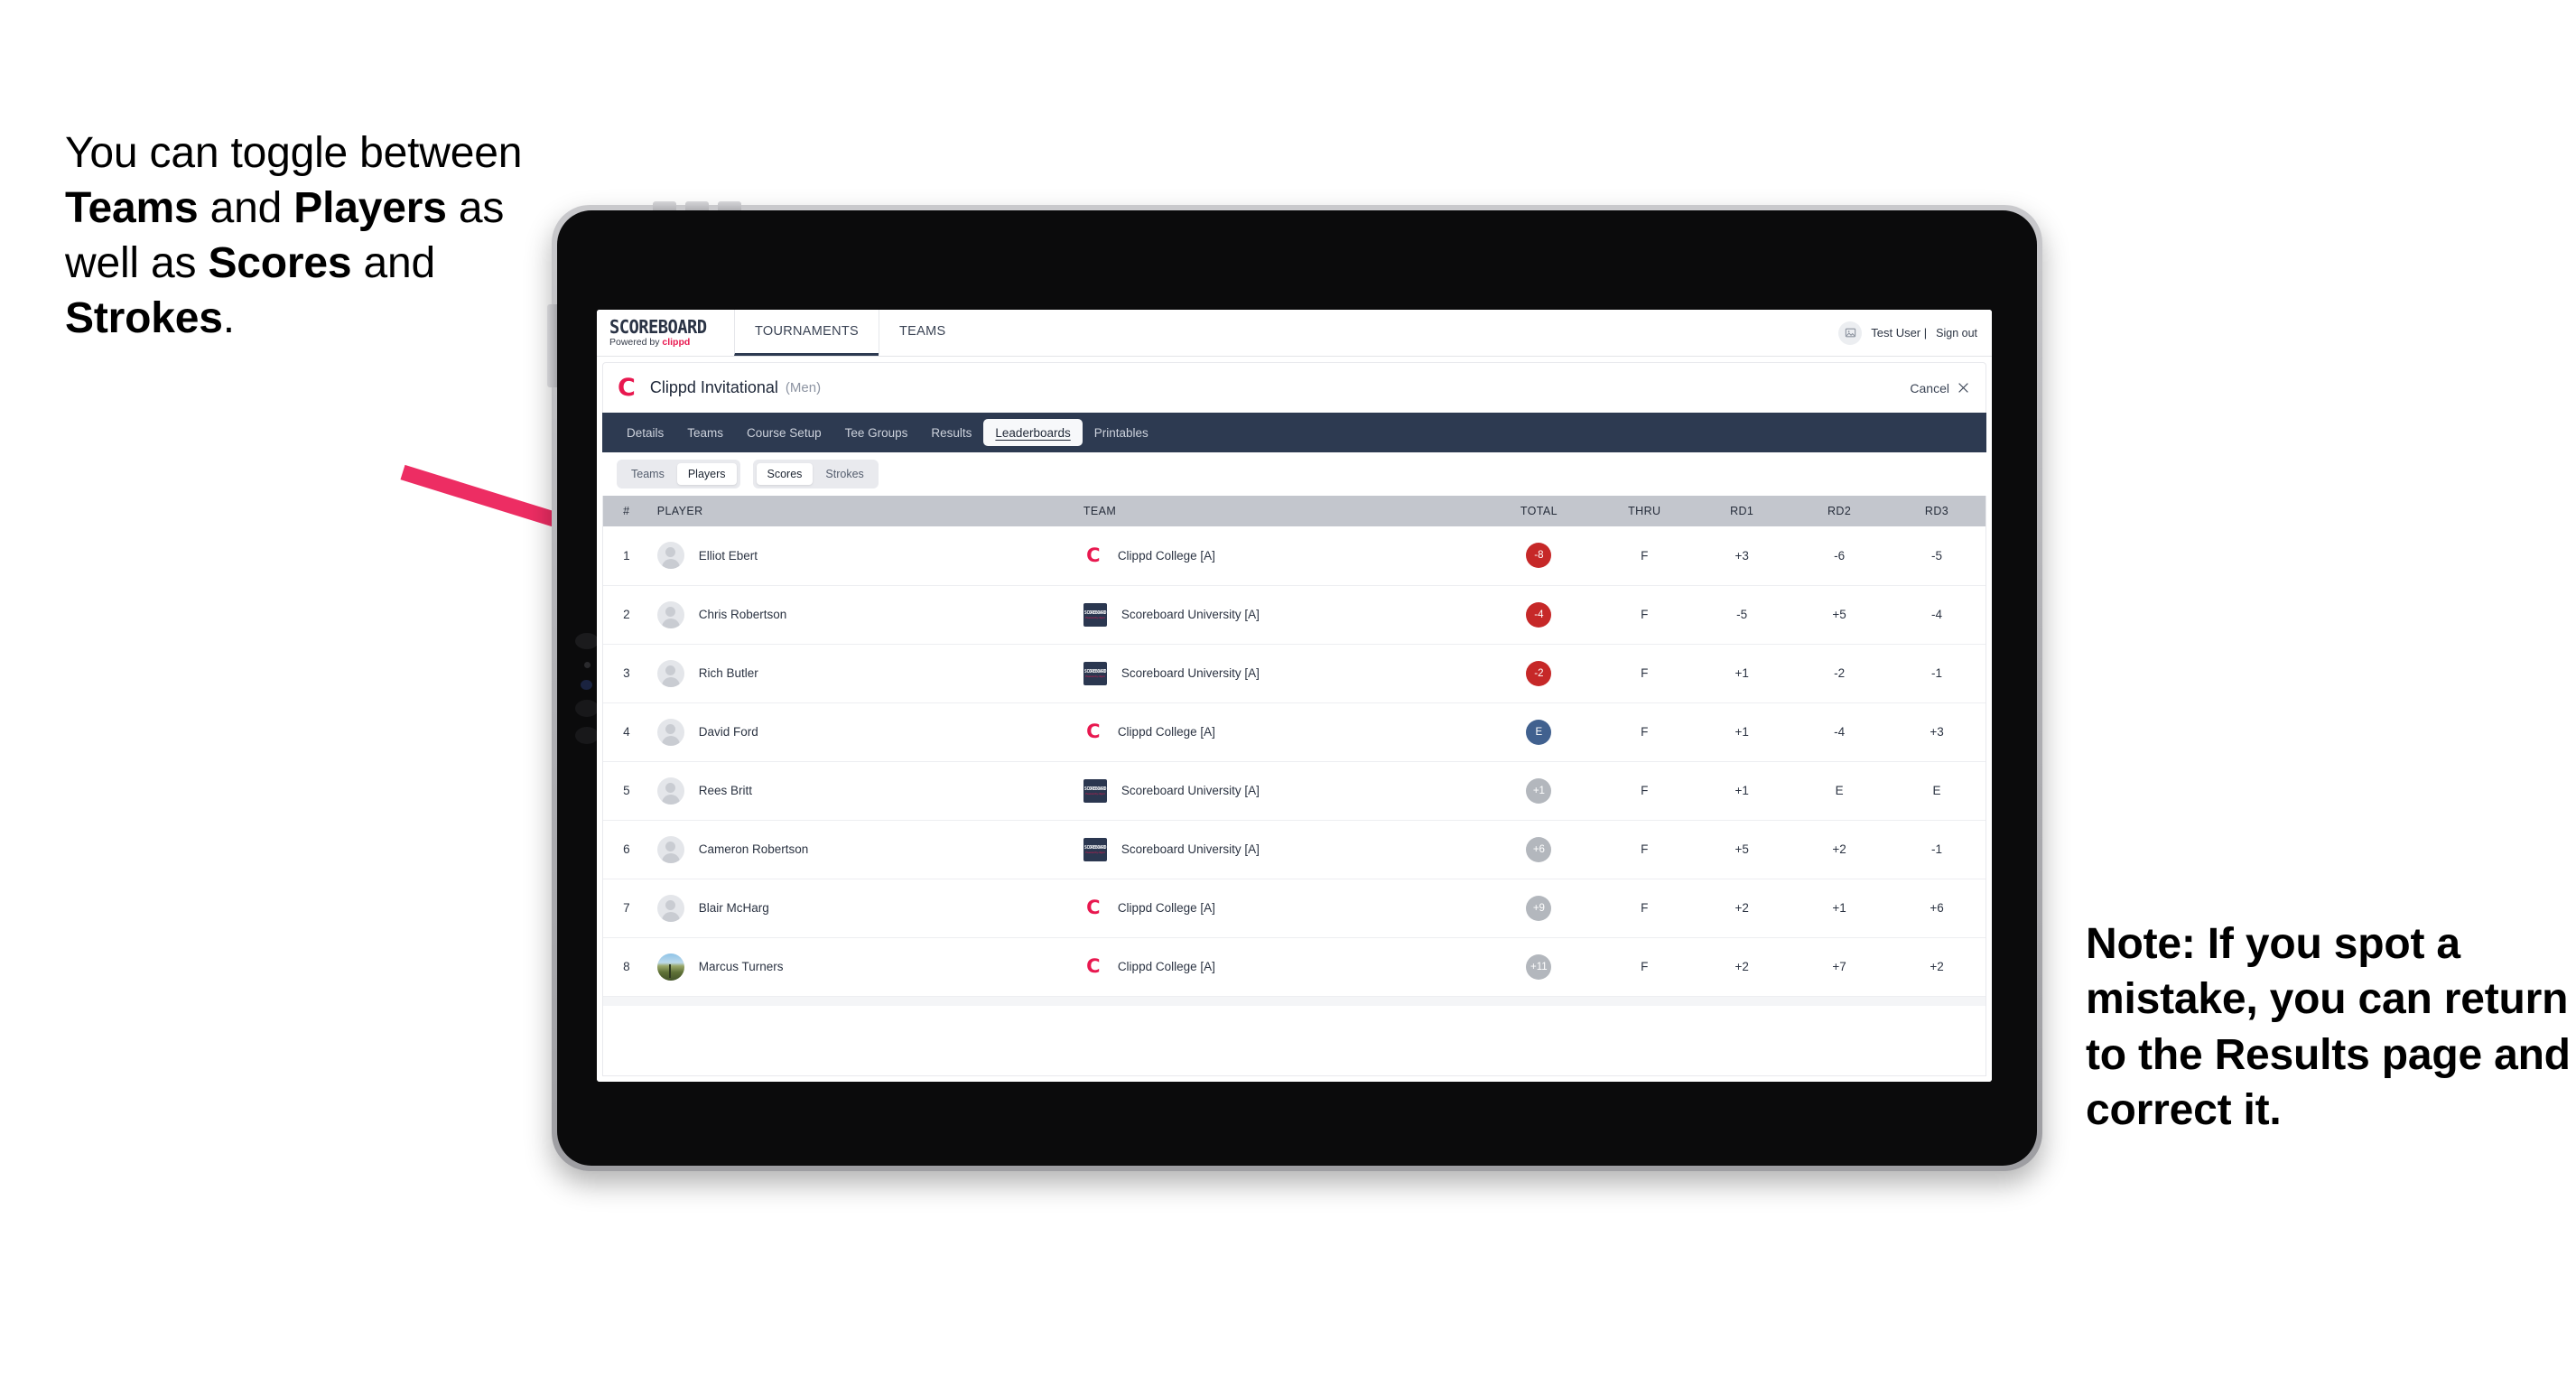  I want to click on cell-total: -8, so click(1539, 556).